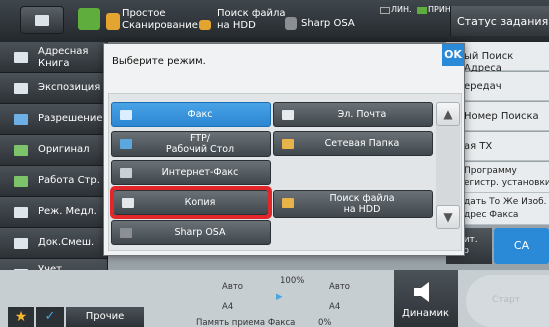 The width and height of the screenshot is (549, 327). I want to click on mode-label: Эл. Почта, so click(362, 114).